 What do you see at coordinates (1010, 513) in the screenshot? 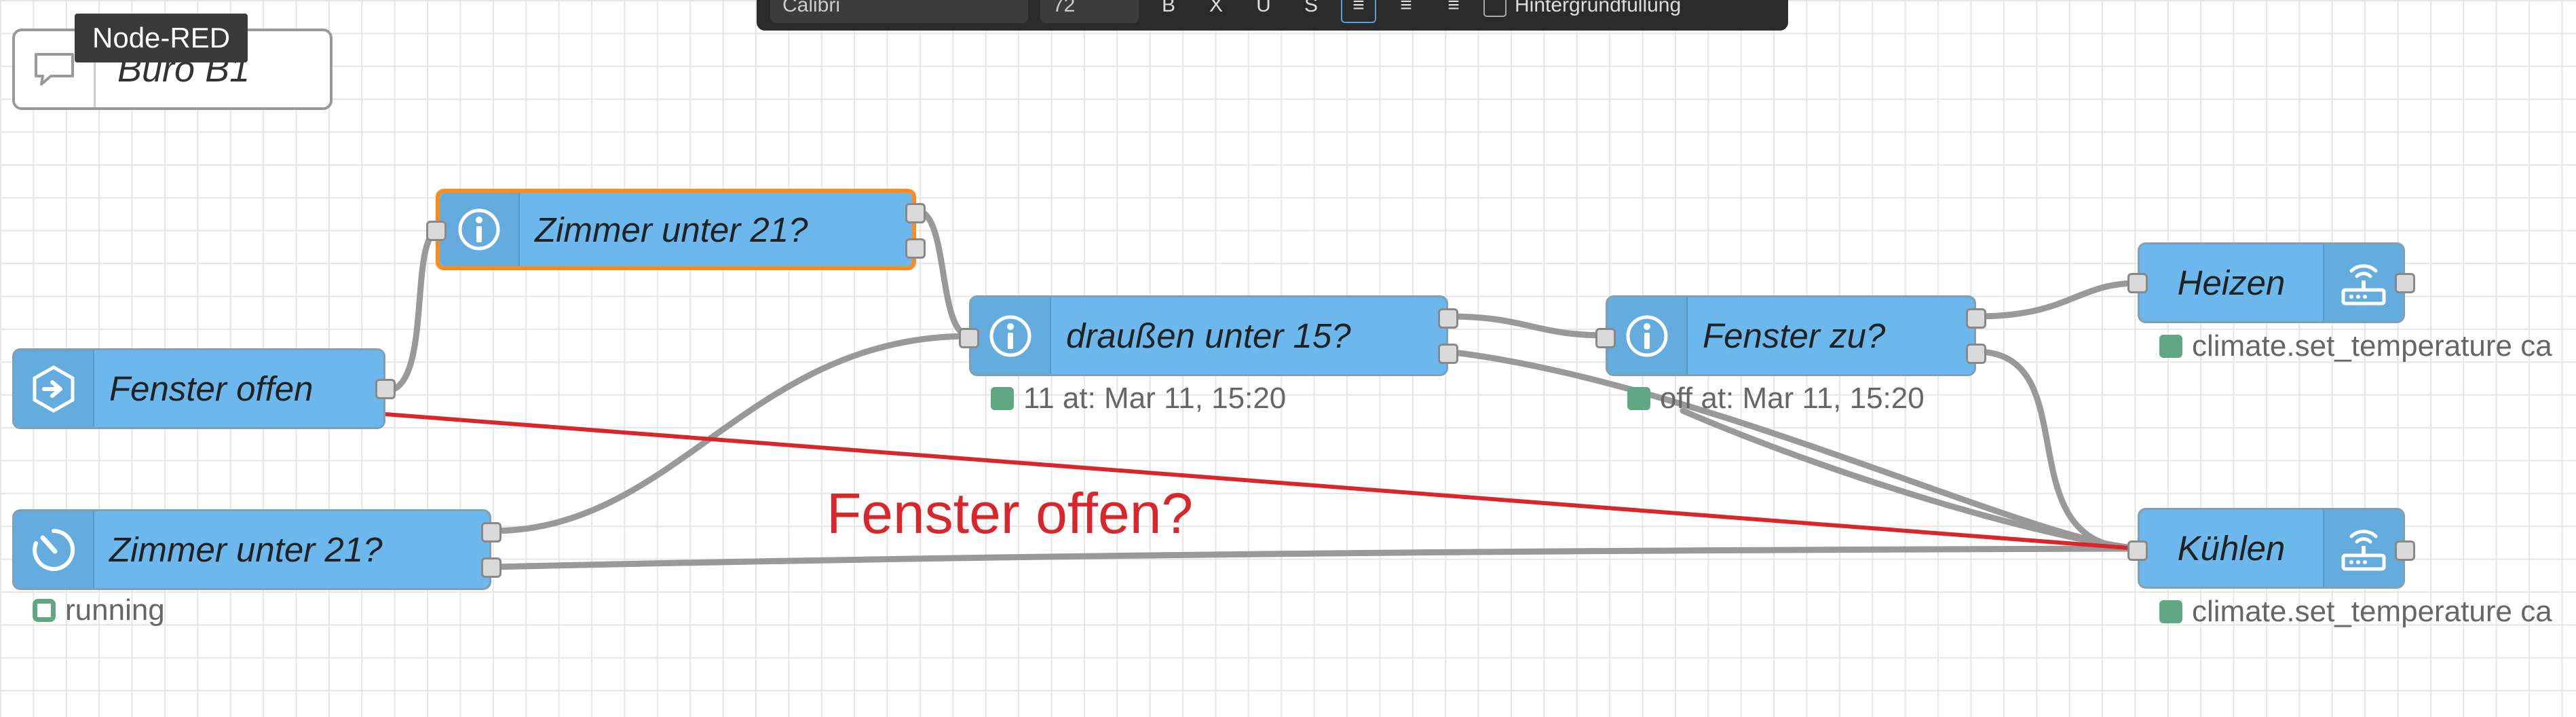
I see `annotation-text: Fenster offen?` at bounding box center [1010, 513].